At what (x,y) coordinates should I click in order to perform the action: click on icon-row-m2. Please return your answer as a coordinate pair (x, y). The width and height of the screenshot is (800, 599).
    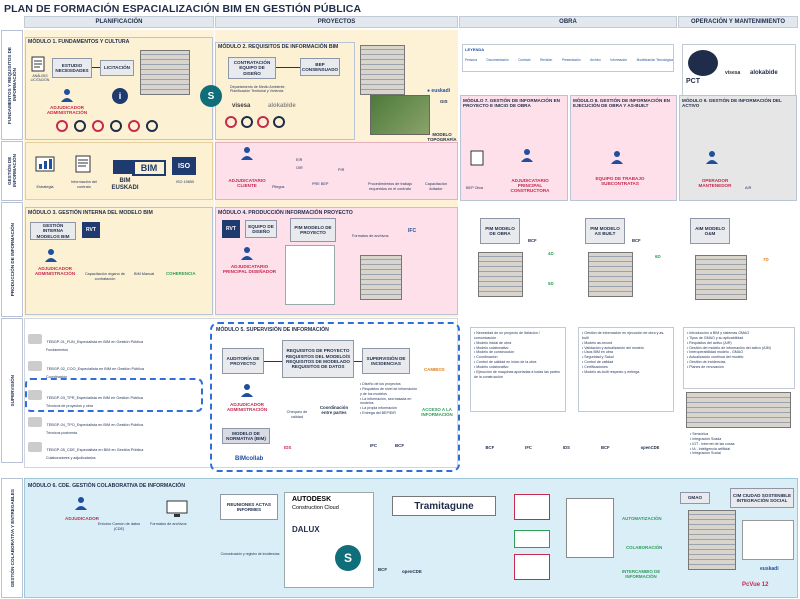
    Looking at the image, I should click on (280, 123).